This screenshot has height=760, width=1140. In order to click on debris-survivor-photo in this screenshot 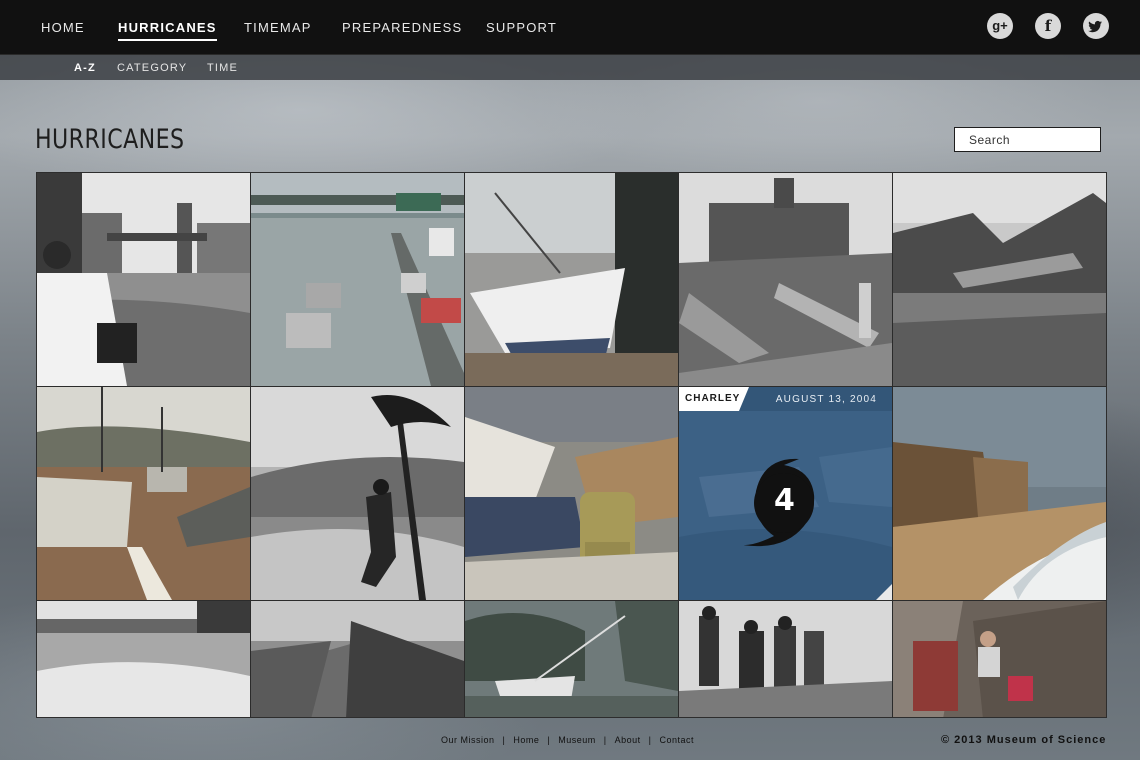, I will do `click(999, 659)`.